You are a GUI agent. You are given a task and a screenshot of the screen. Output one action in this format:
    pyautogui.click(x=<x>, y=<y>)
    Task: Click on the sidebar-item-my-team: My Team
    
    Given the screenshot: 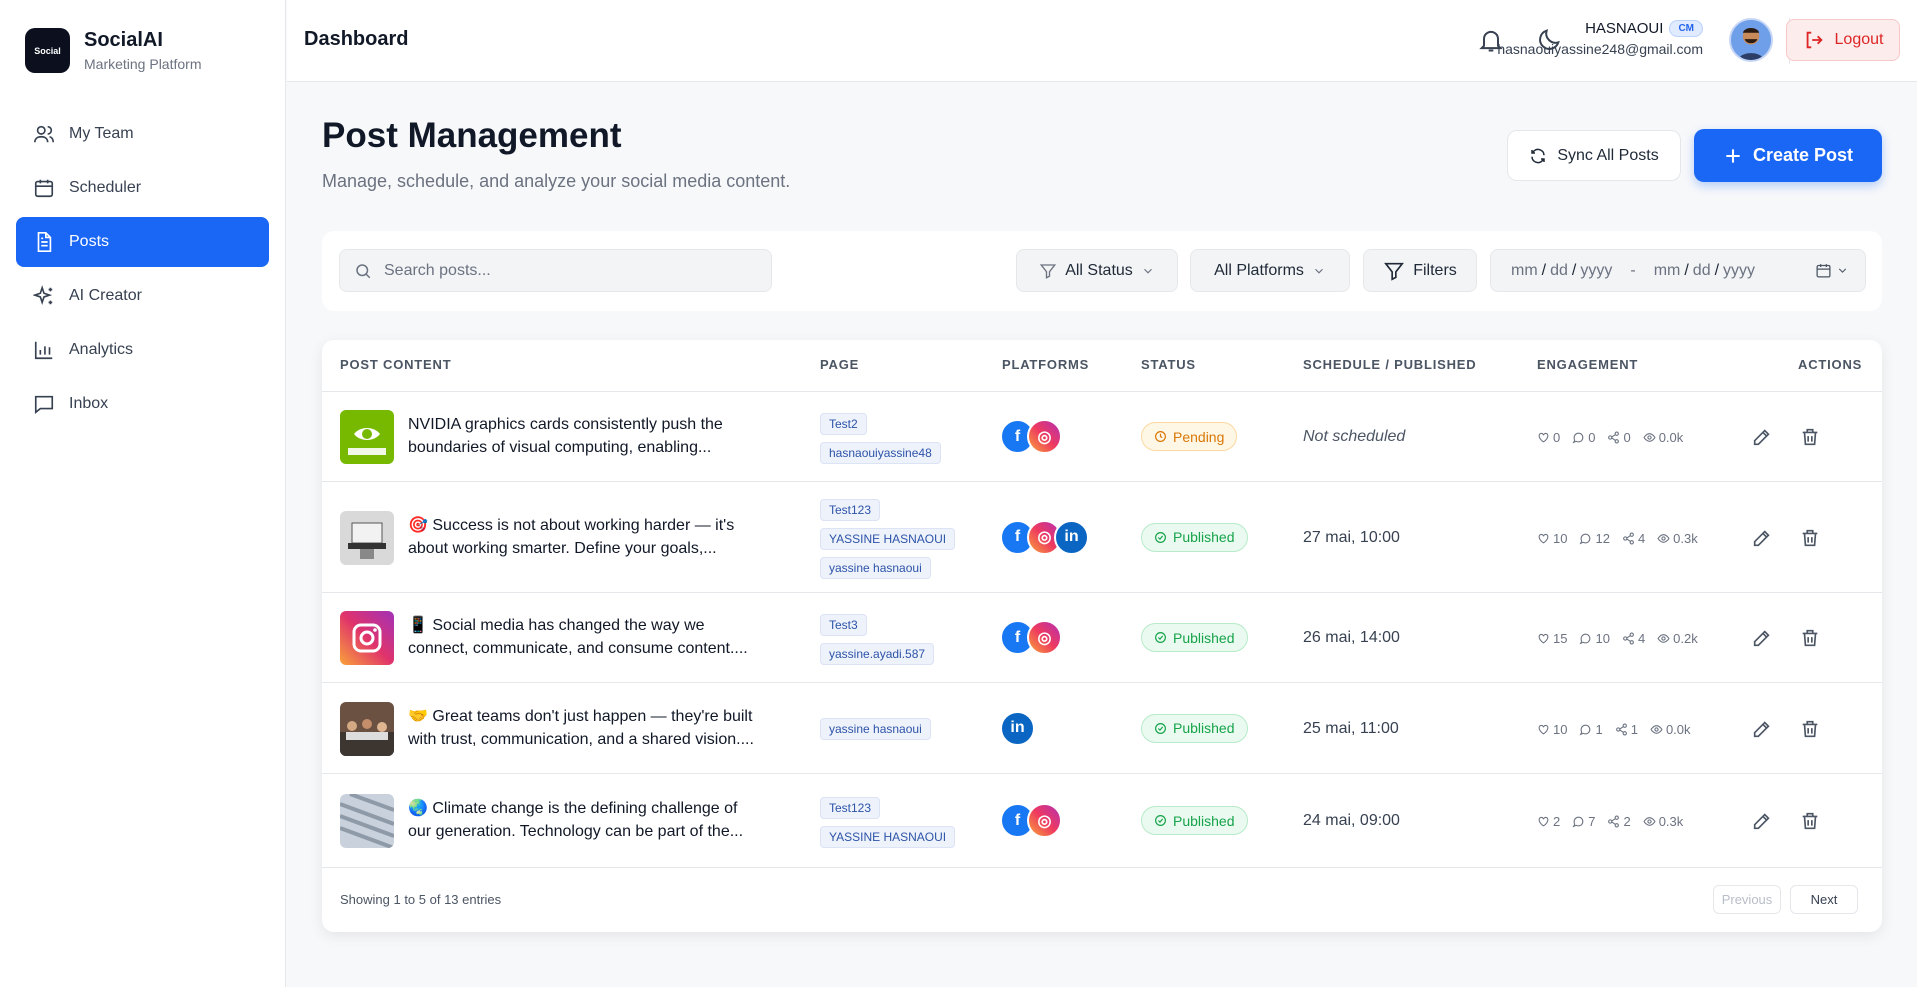 What is the action you would take?
    pyautogui.click(x=142, y=134)
    